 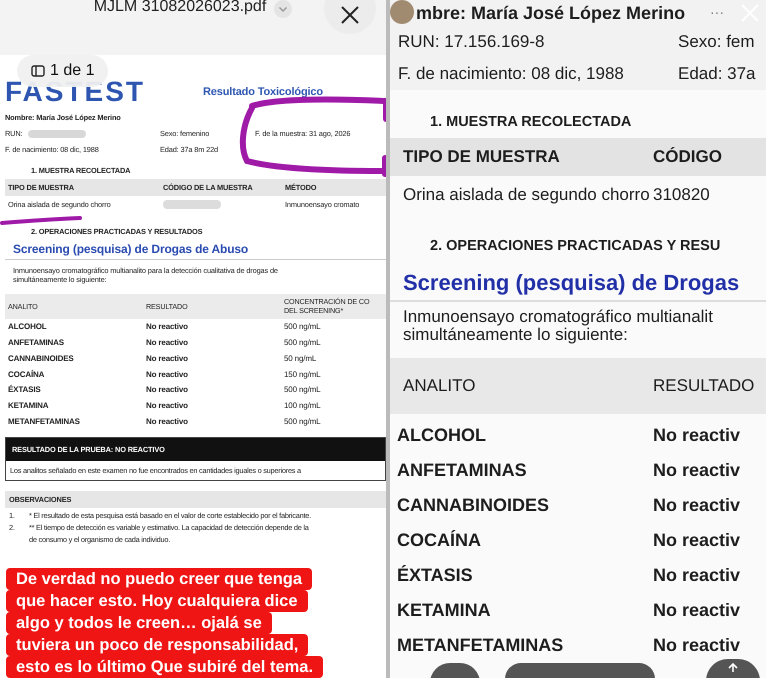 What do you see at coordinates (303, 374) in the screenshot?
I see `table-cell-text: 150 ng/mL` at bounding box center [303, 374].